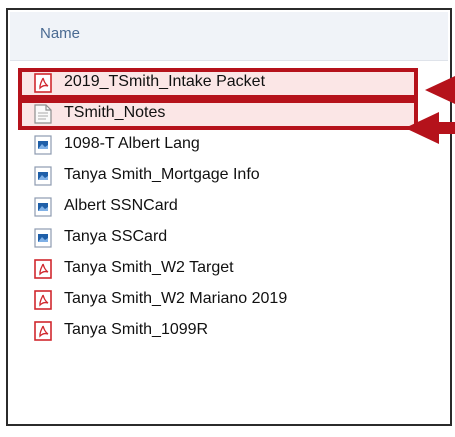 The image size is (455, 437). Describe the element at coordinates (165, 81) in the screenshot. I see `file-name: 2019_TSmith_Intake Packet` at that location.